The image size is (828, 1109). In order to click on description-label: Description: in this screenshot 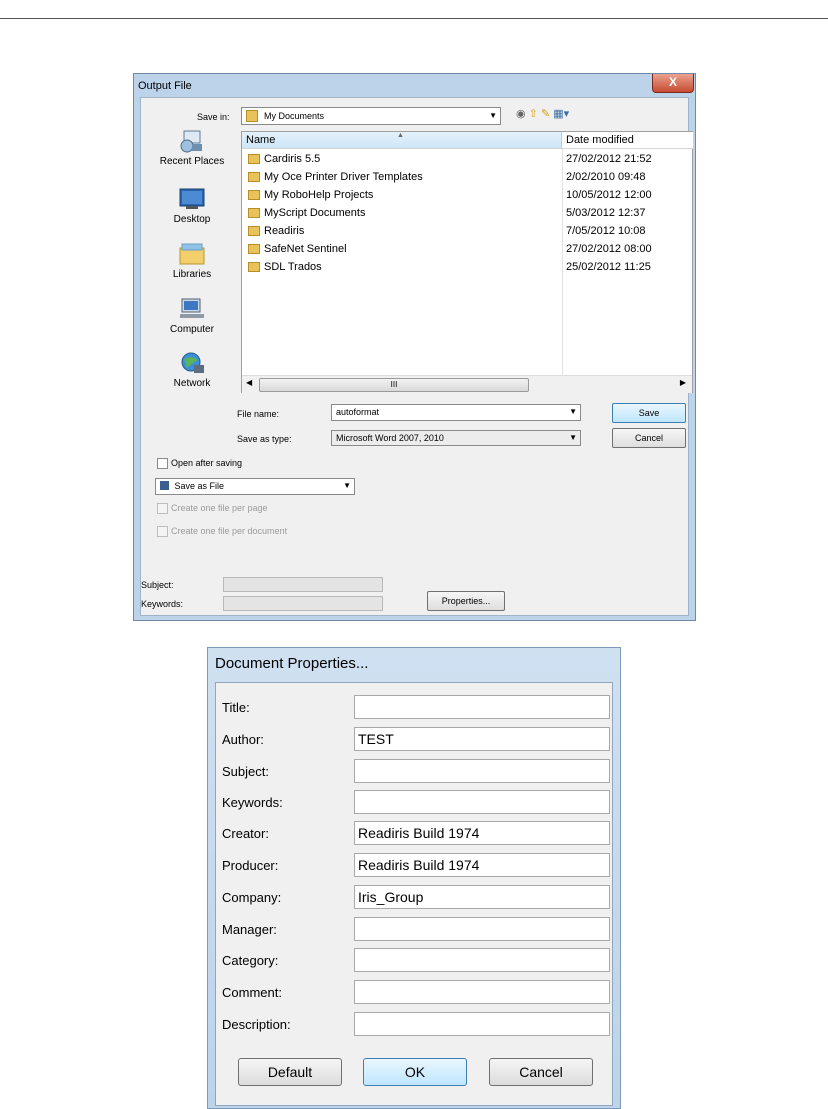, I will do `click(256, 1024)`.